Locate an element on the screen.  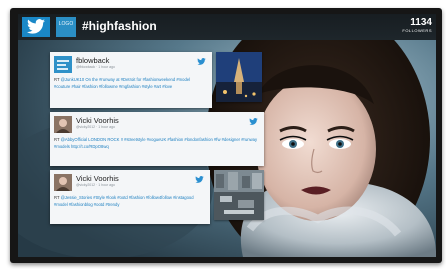
tweet-author-handle: @fblowback · 1 hour ago is located at coordinates (95, 67).